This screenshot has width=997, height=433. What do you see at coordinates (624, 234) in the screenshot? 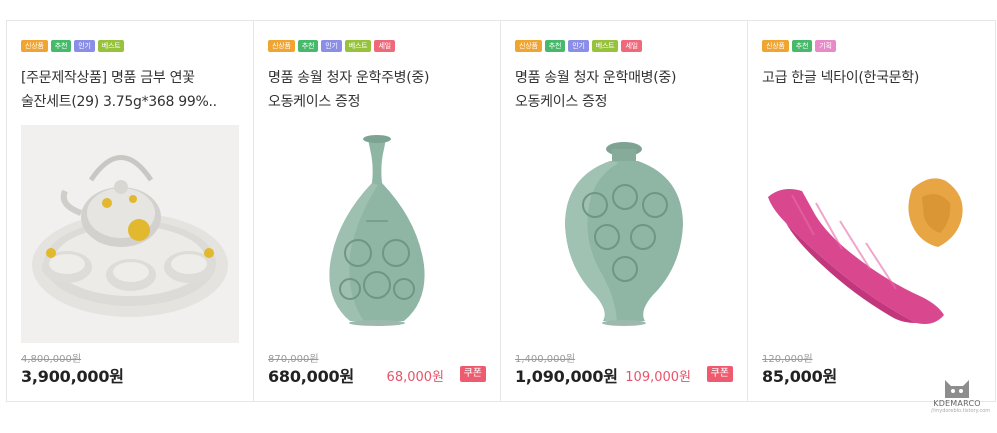
I see `celadon-maebyeong-vase-image` at bounding box center [624, 234].